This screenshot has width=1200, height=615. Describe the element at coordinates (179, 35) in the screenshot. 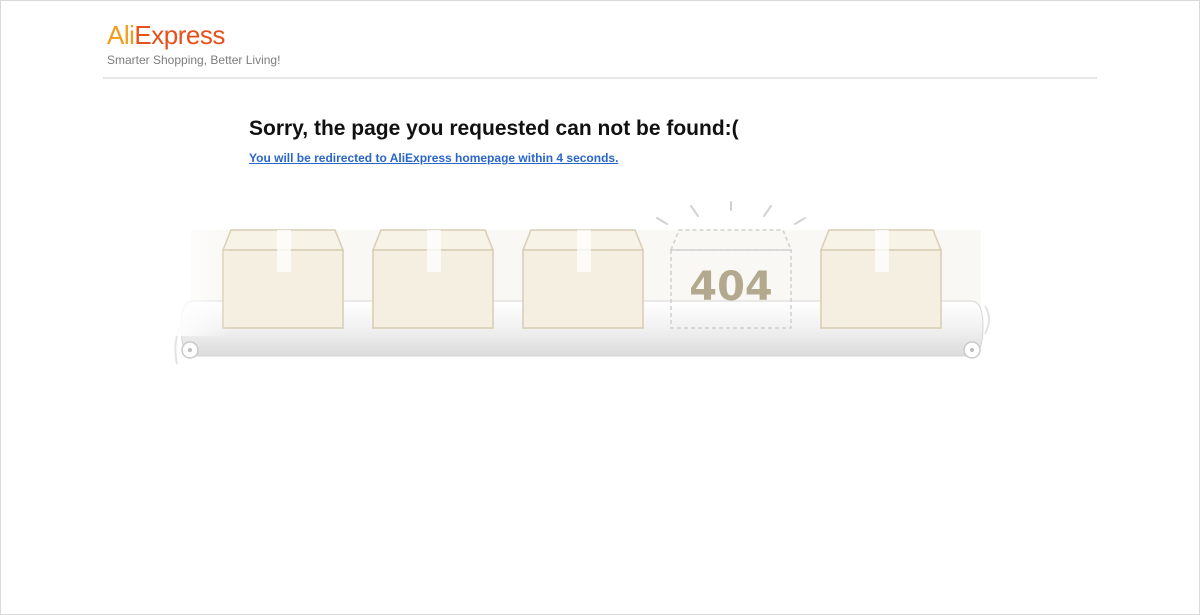

I see `logo-express-text: Express` at that location.